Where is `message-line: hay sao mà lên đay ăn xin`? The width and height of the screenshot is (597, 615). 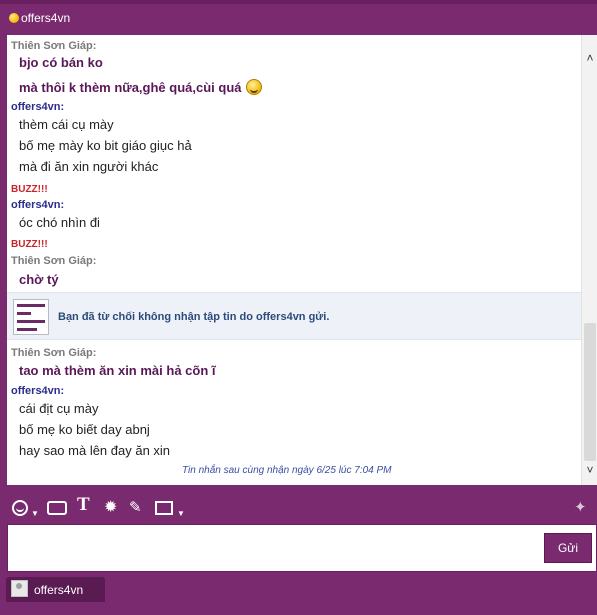 message-line: hay sao mà lên đay ăn xin is located at coordinates (95, 450).